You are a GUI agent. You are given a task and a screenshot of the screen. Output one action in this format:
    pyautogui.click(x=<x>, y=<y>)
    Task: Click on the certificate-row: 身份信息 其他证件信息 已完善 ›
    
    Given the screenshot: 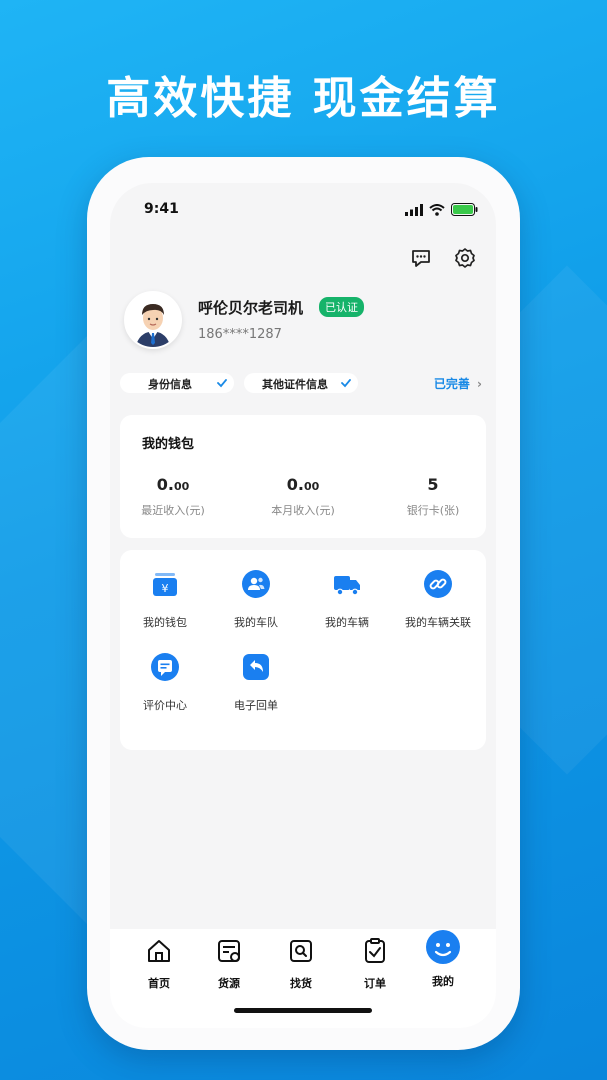 What is the action you would take?
    pyautogui.click(x=301, y=384)
    